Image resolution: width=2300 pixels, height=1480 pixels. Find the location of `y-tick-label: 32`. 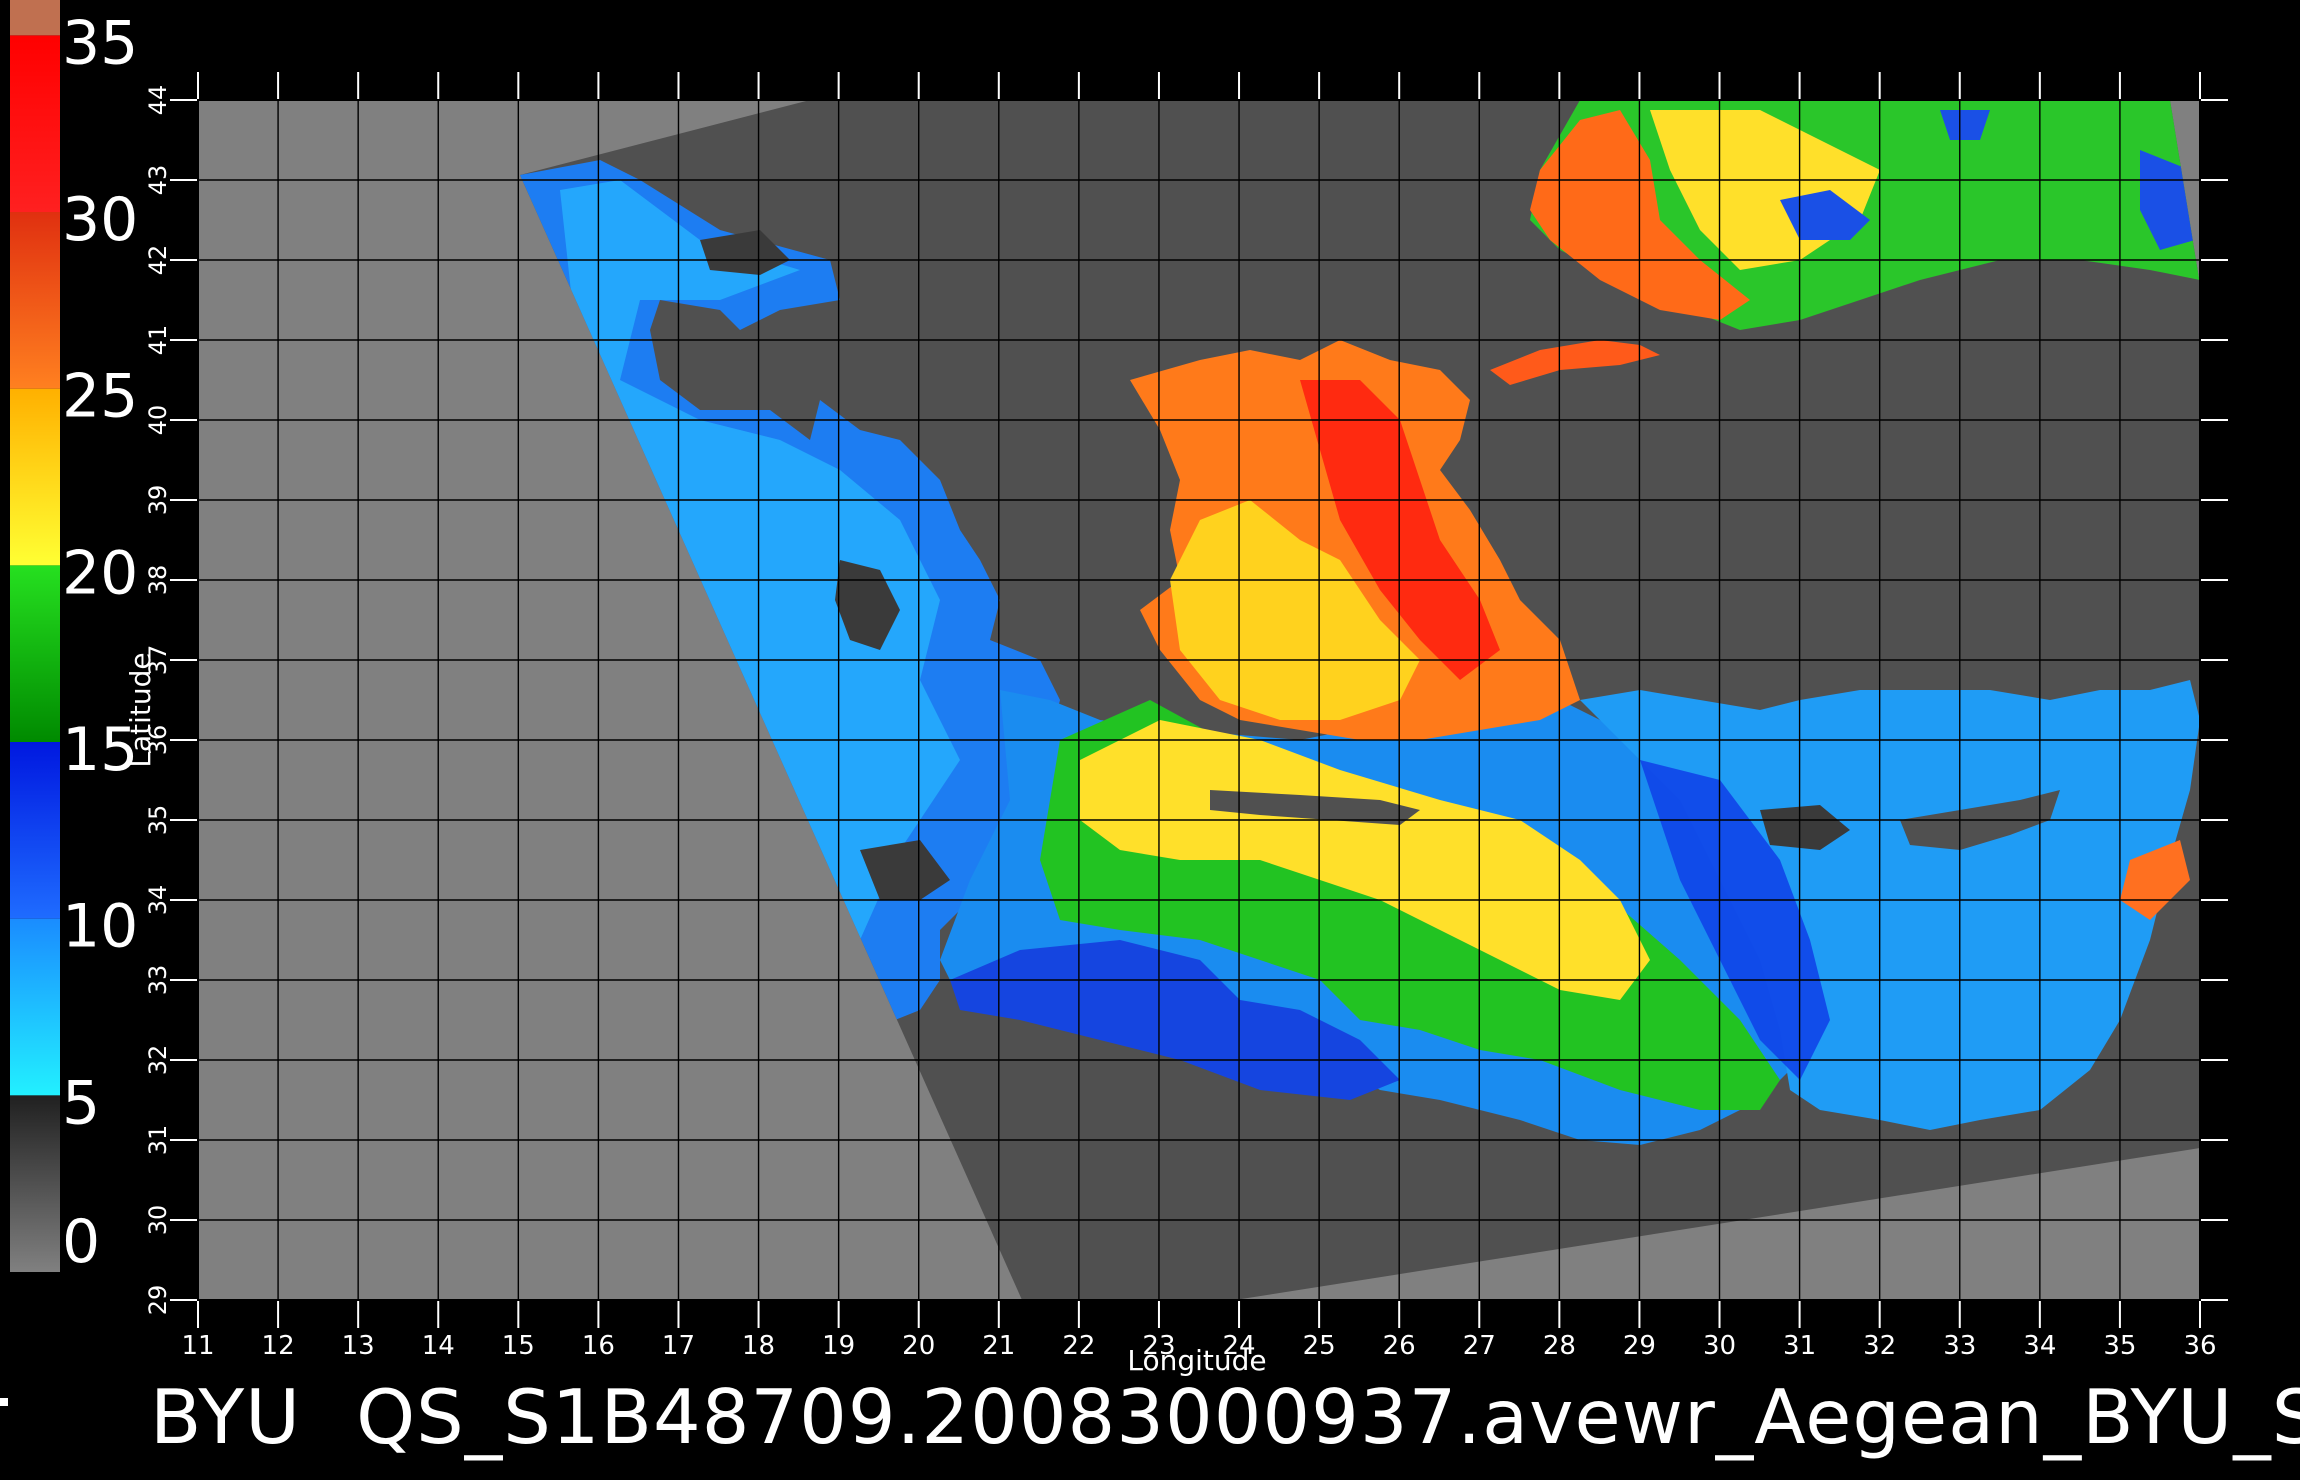

y-tick-label: 32 is located at coordinates (158, 1060).